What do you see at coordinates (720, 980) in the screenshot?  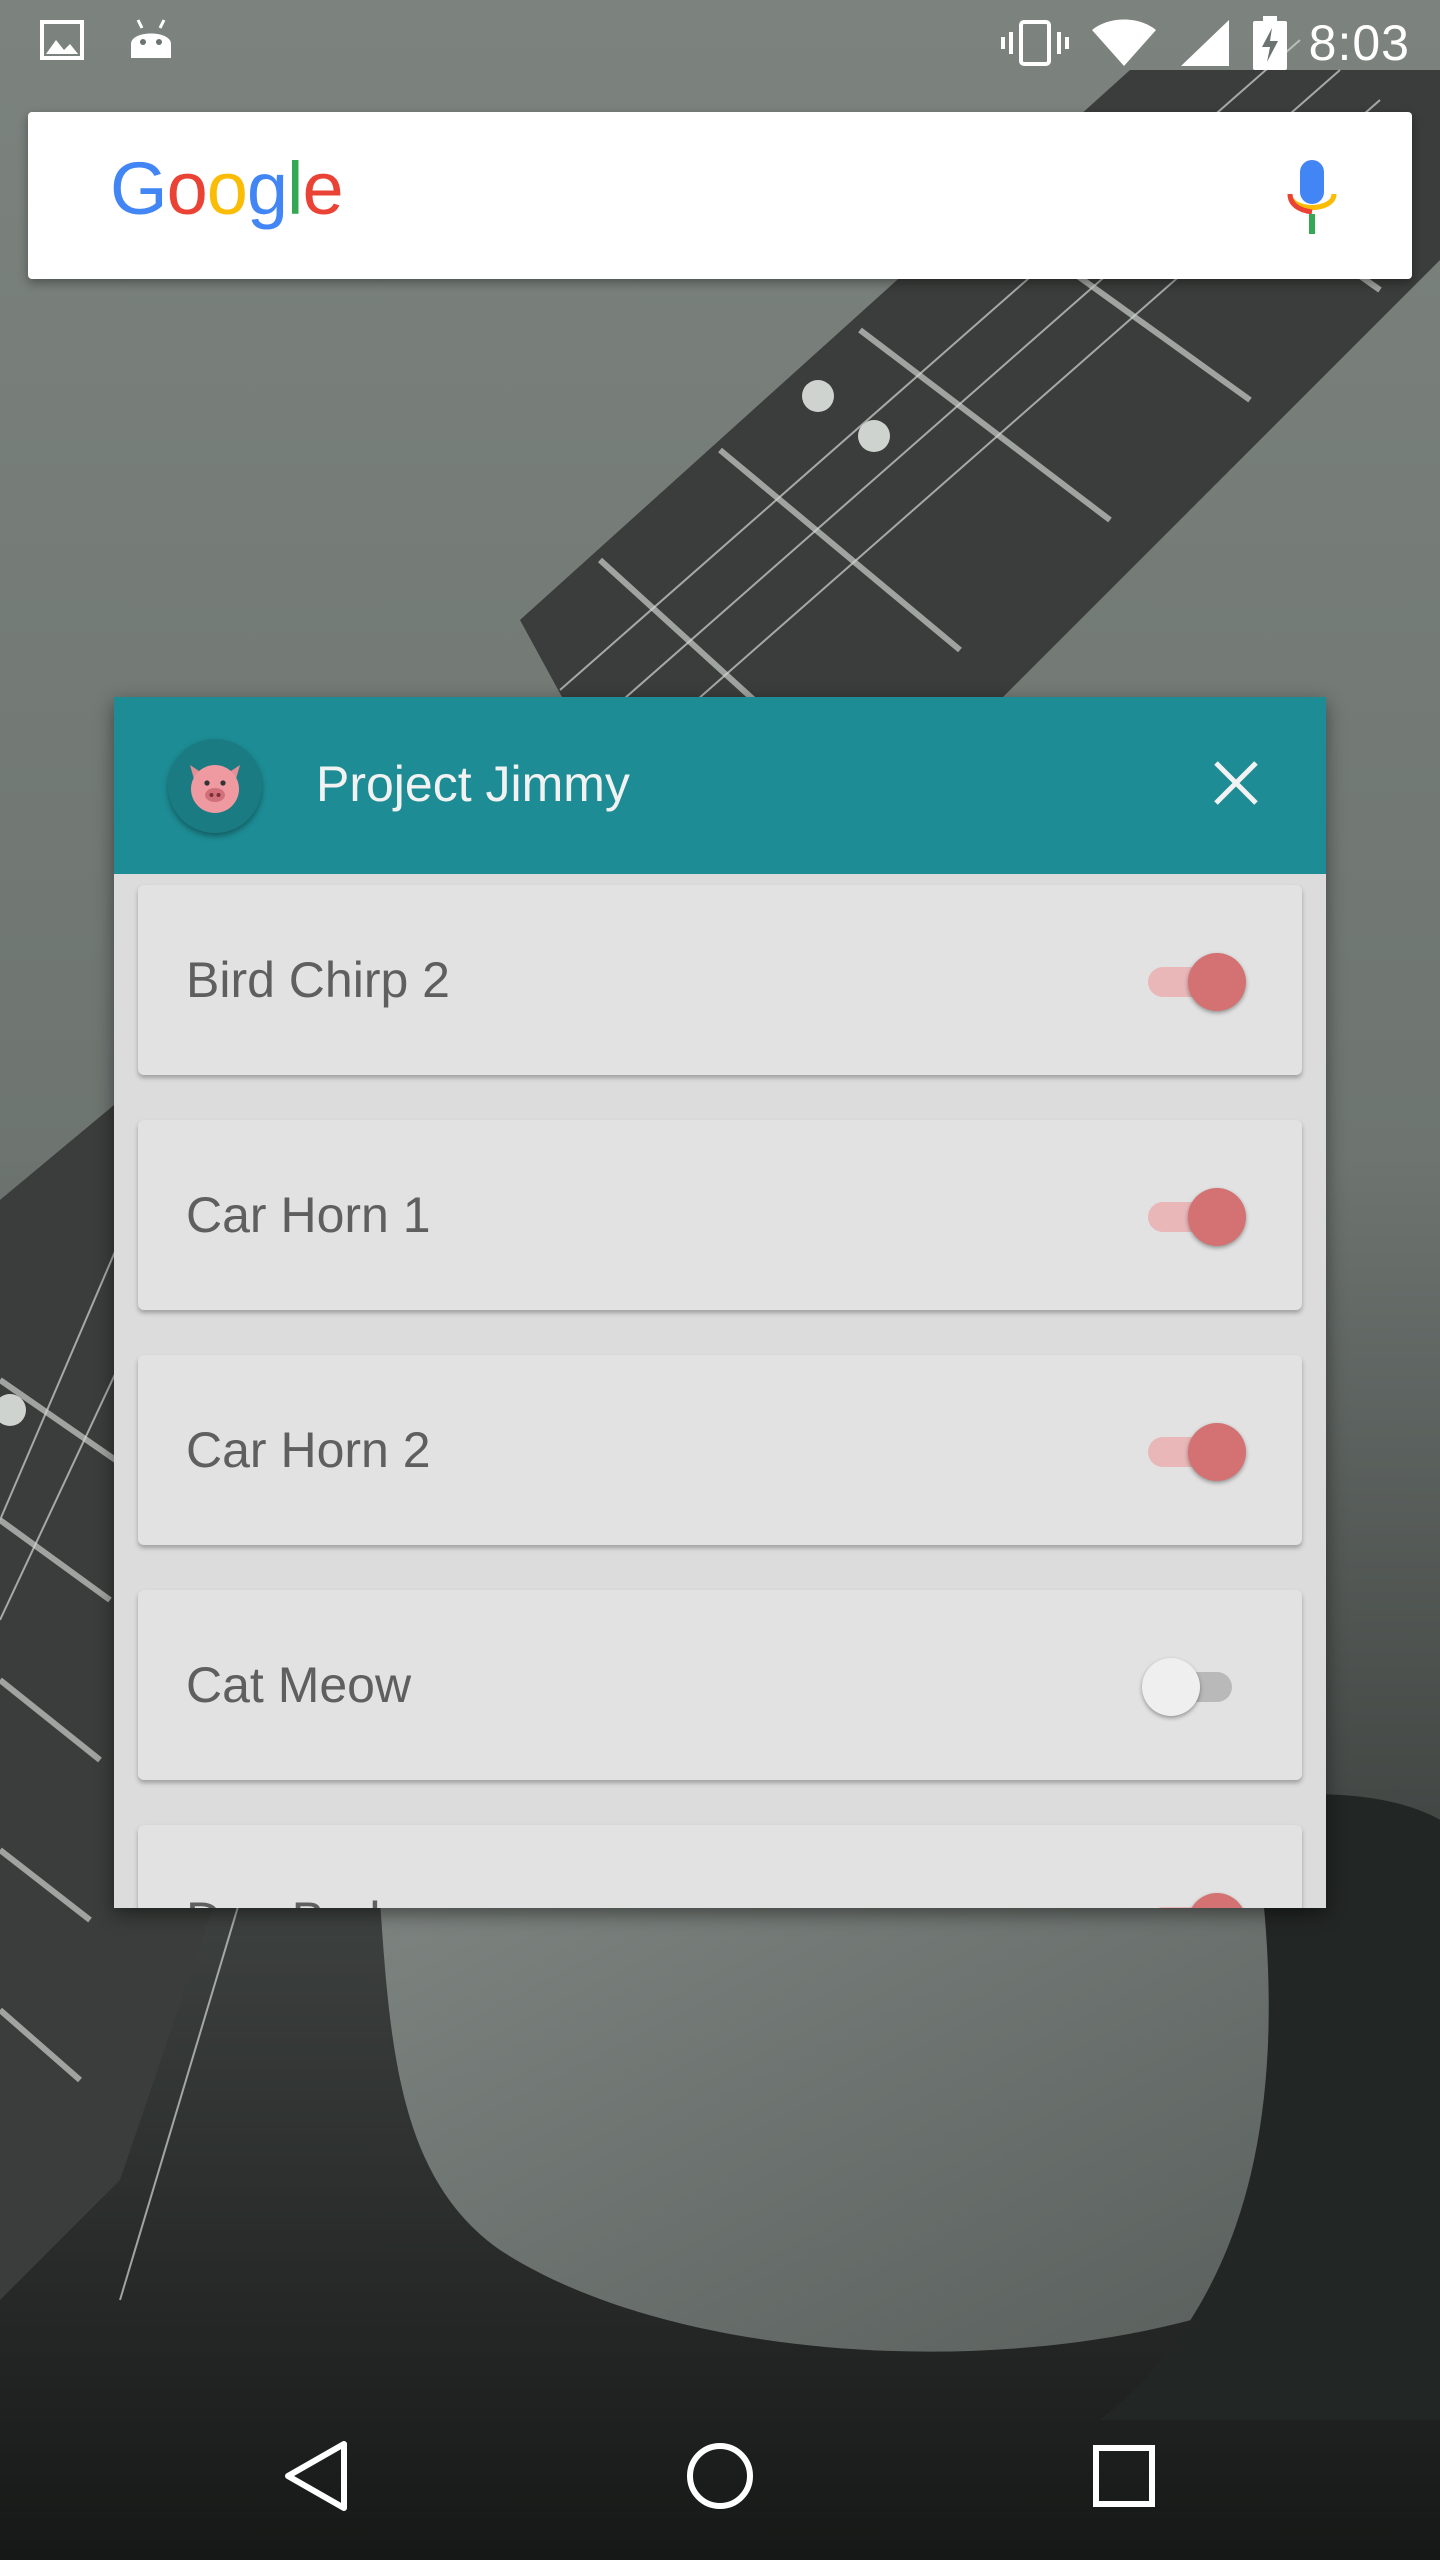 I see `list-item: Bird Chirp 2` at bounding box center [720, 980].